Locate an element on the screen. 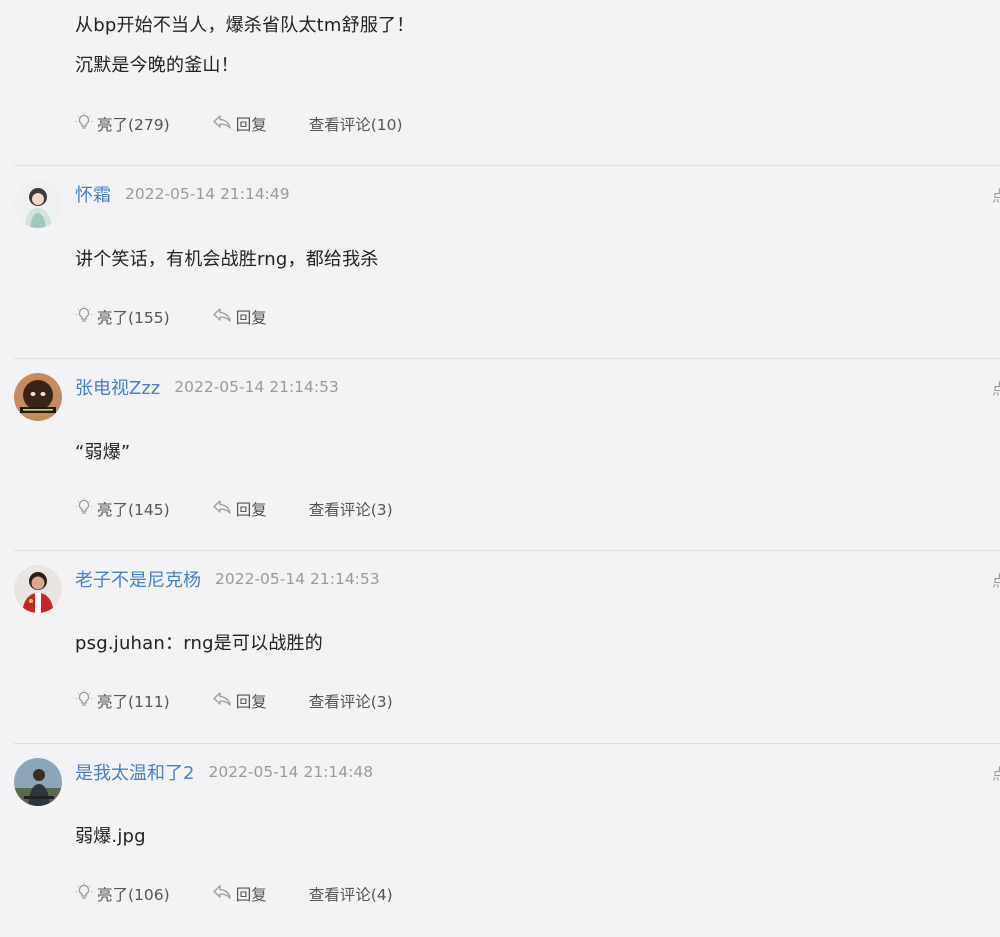  view-comments-link: 查看评论(10) is located at coordinates (356, 124).